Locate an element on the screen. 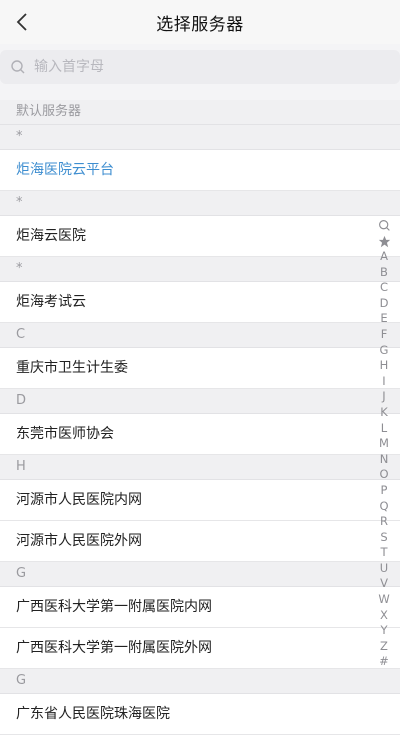 The height and width of the screenshot is (735, 400). index-letter: H is located at coordinates (384, 366).